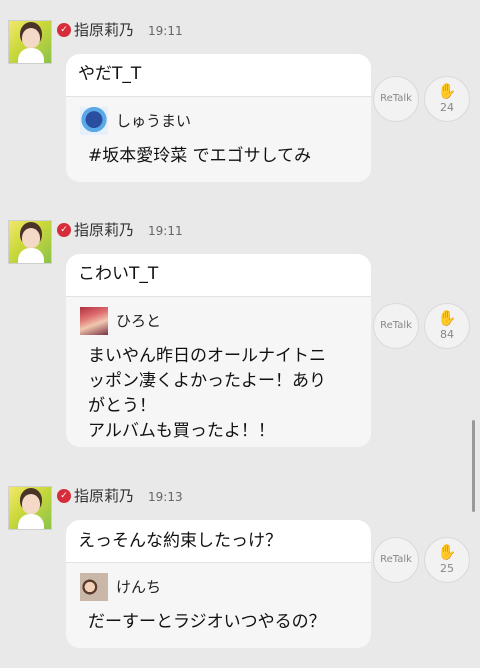 This screenshot has width=480, height=668. I want to click on message-text: やだT_T, so click(110, 74).